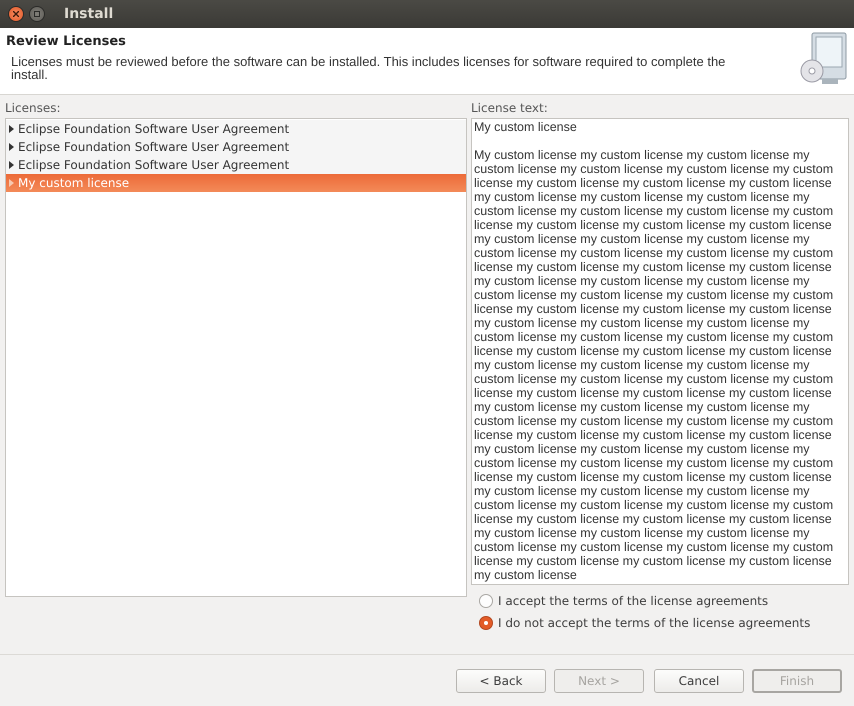  Describe the element at coordinates (526, 127) in the screenshot. I see `license-heading: My custom license` at that location.